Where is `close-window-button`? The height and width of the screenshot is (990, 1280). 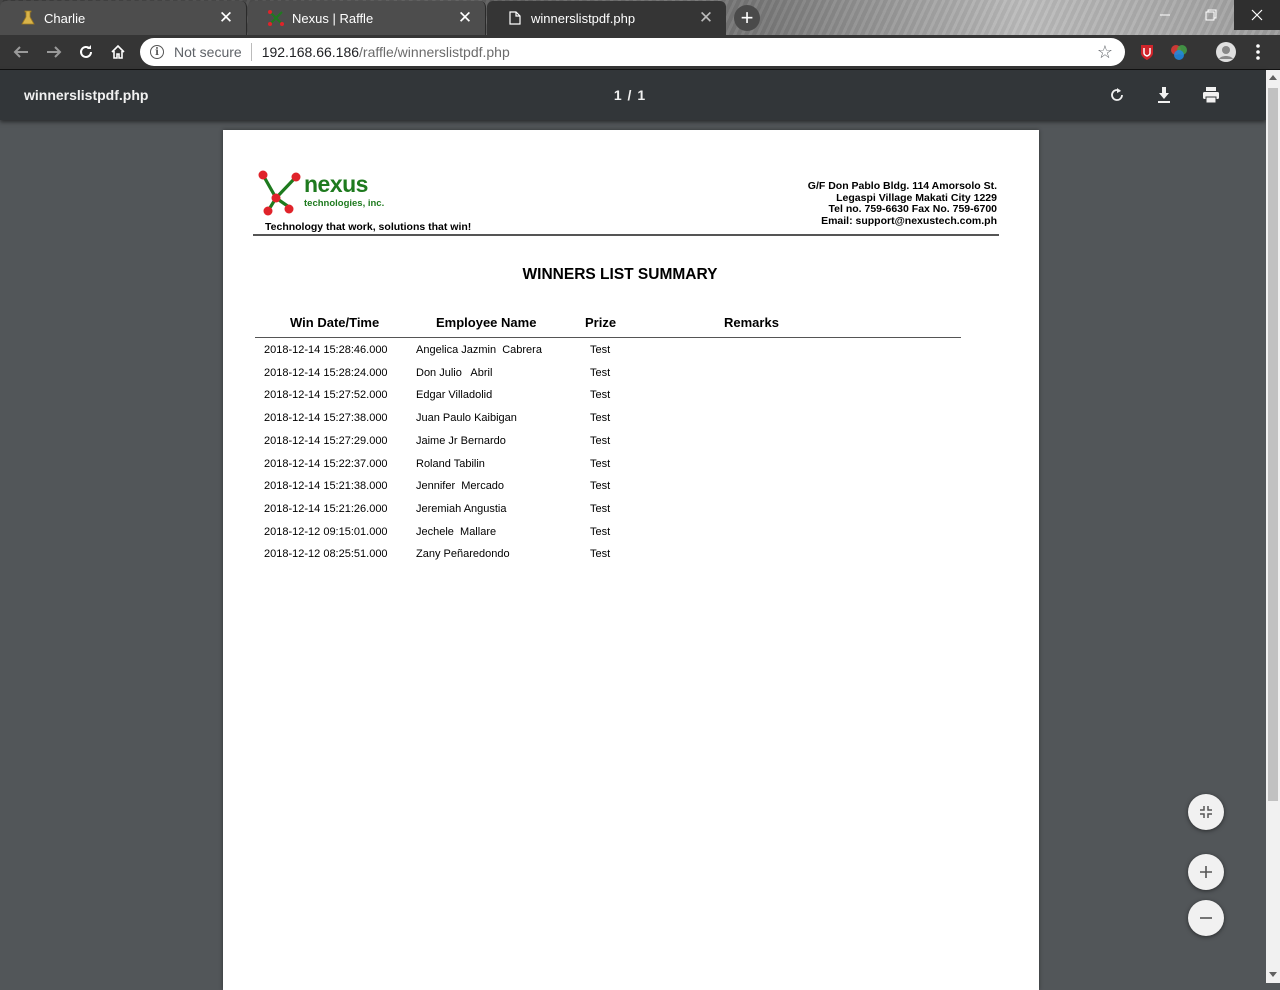 close-window-button is located at coordinates (1257, 15).